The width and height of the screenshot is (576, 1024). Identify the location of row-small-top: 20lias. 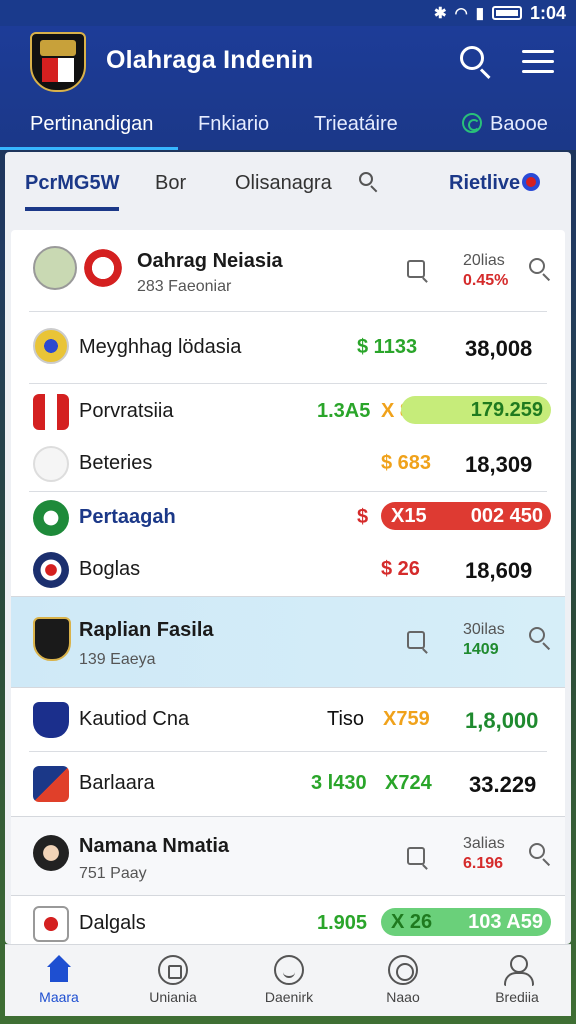
(484, 260).